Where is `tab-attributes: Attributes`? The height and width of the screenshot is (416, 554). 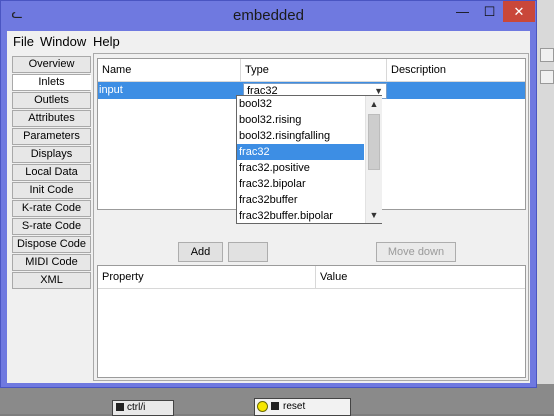
tab-attributes: Attributes is located at coordinates (51, 118).